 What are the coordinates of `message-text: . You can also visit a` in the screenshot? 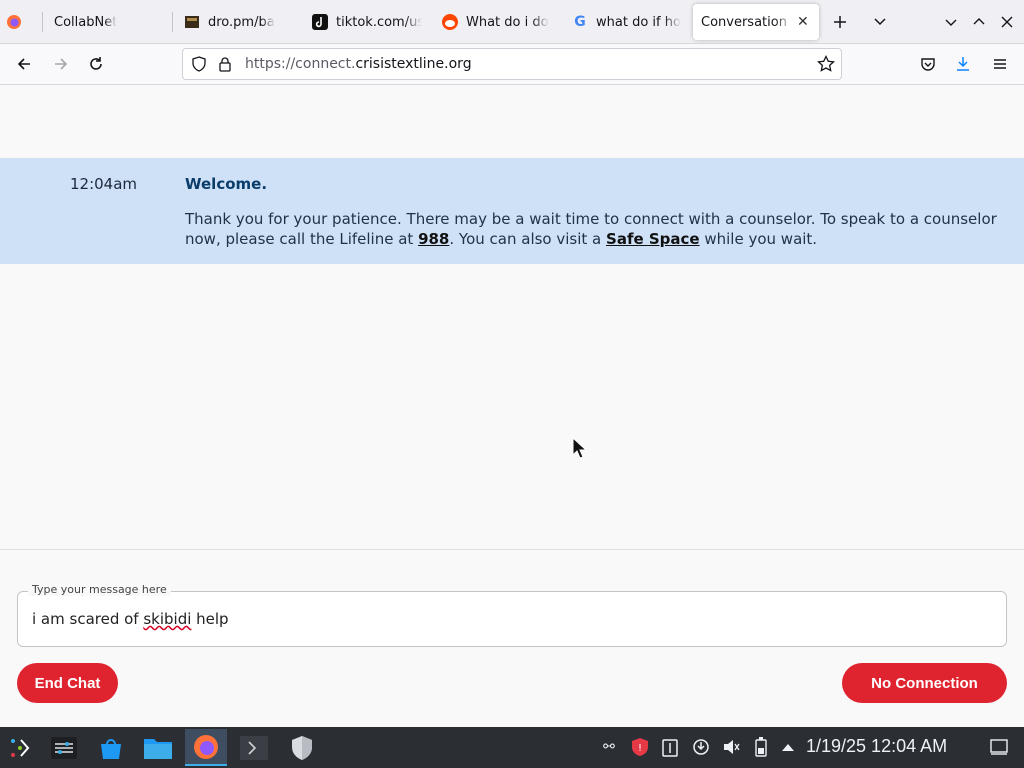 It's located at (528, 239).